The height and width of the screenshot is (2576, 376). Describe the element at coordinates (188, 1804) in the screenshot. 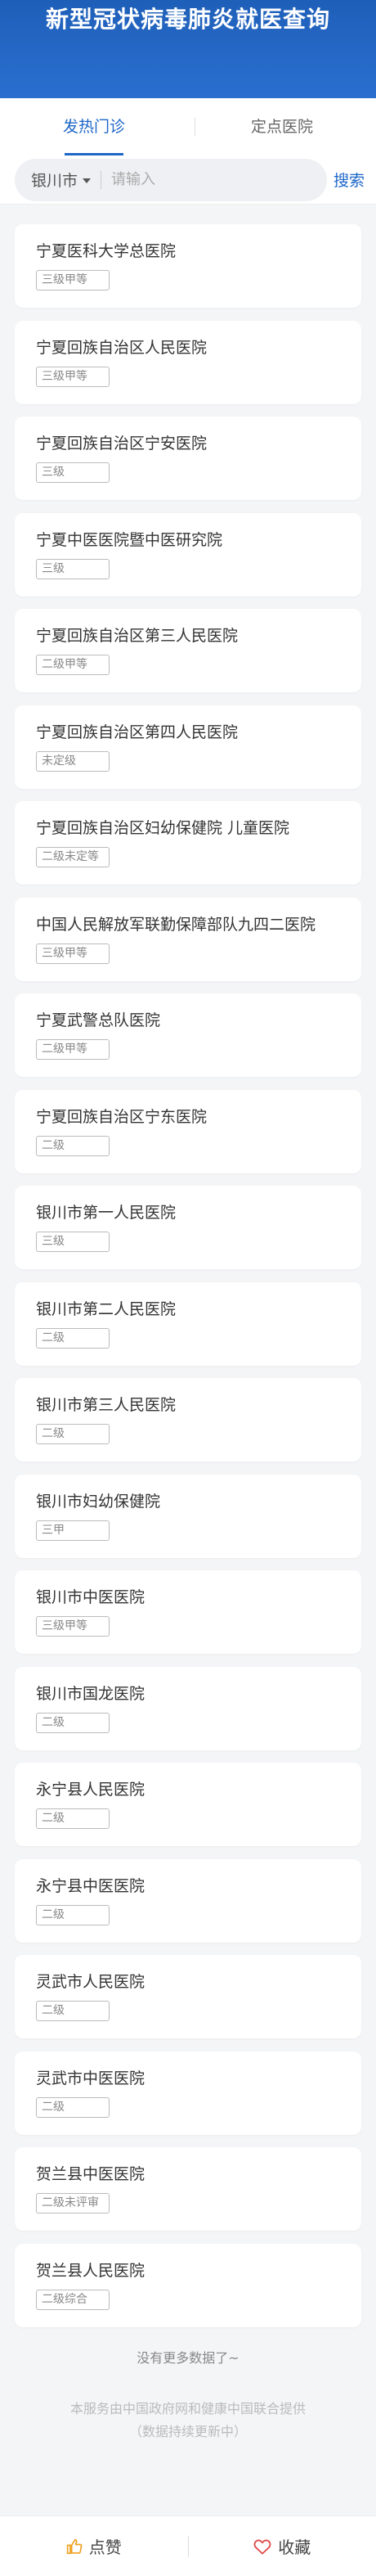

I see `hospital-card: 永宁县人民医院 二级` at that location.